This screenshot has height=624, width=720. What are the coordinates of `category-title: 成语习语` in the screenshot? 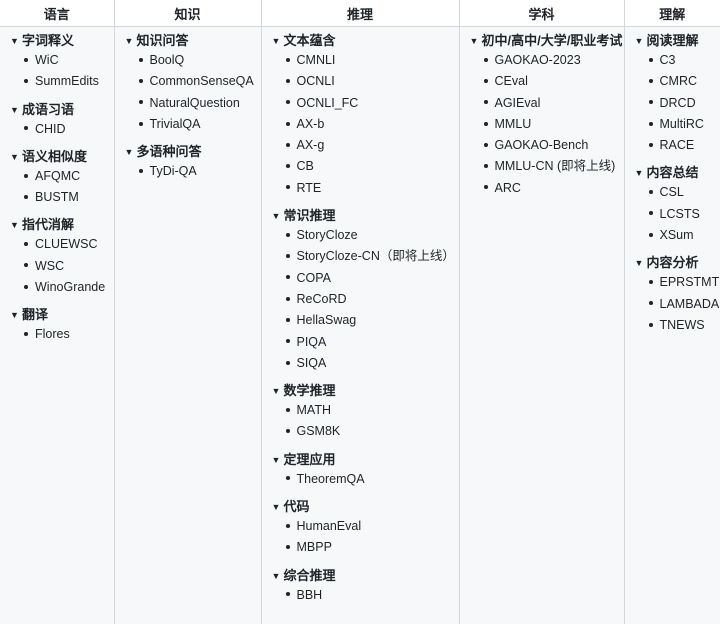 It's located at (48, 109).